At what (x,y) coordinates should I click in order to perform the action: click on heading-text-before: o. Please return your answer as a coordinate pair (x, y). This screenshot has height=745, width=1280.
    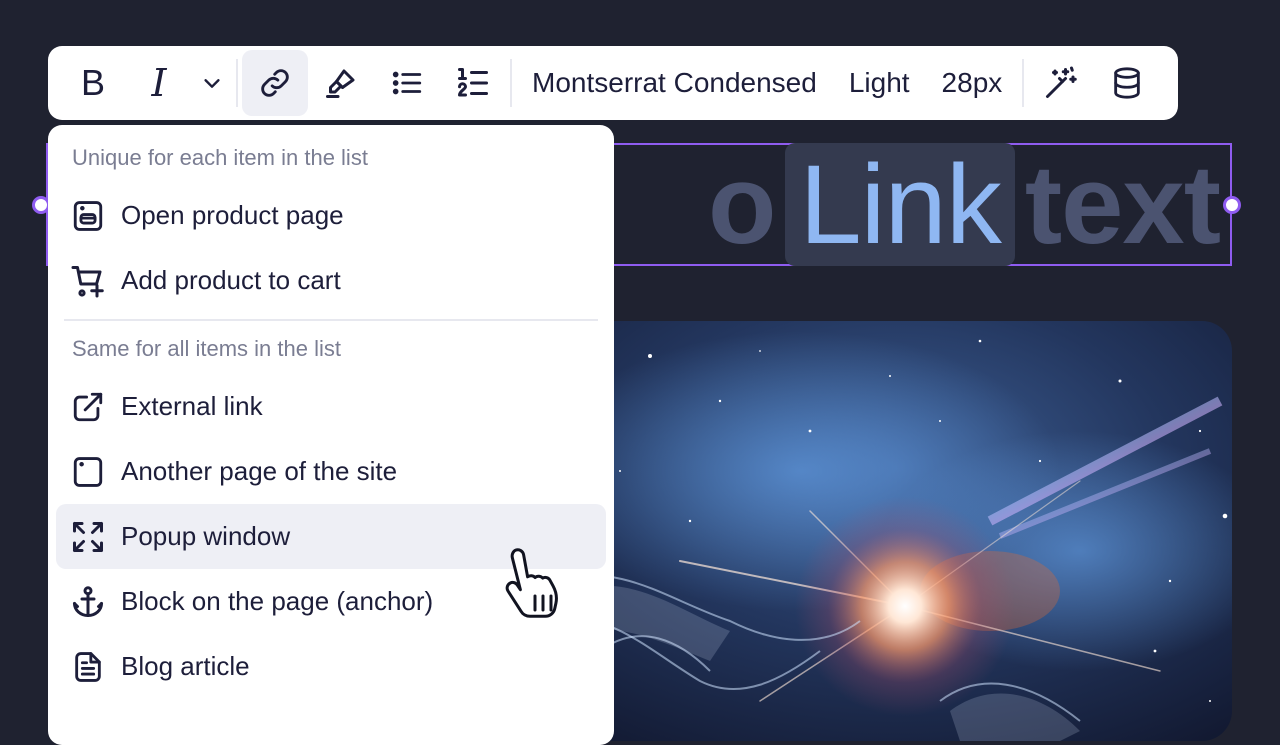
    Looking at the image, I should click on (741, 204).